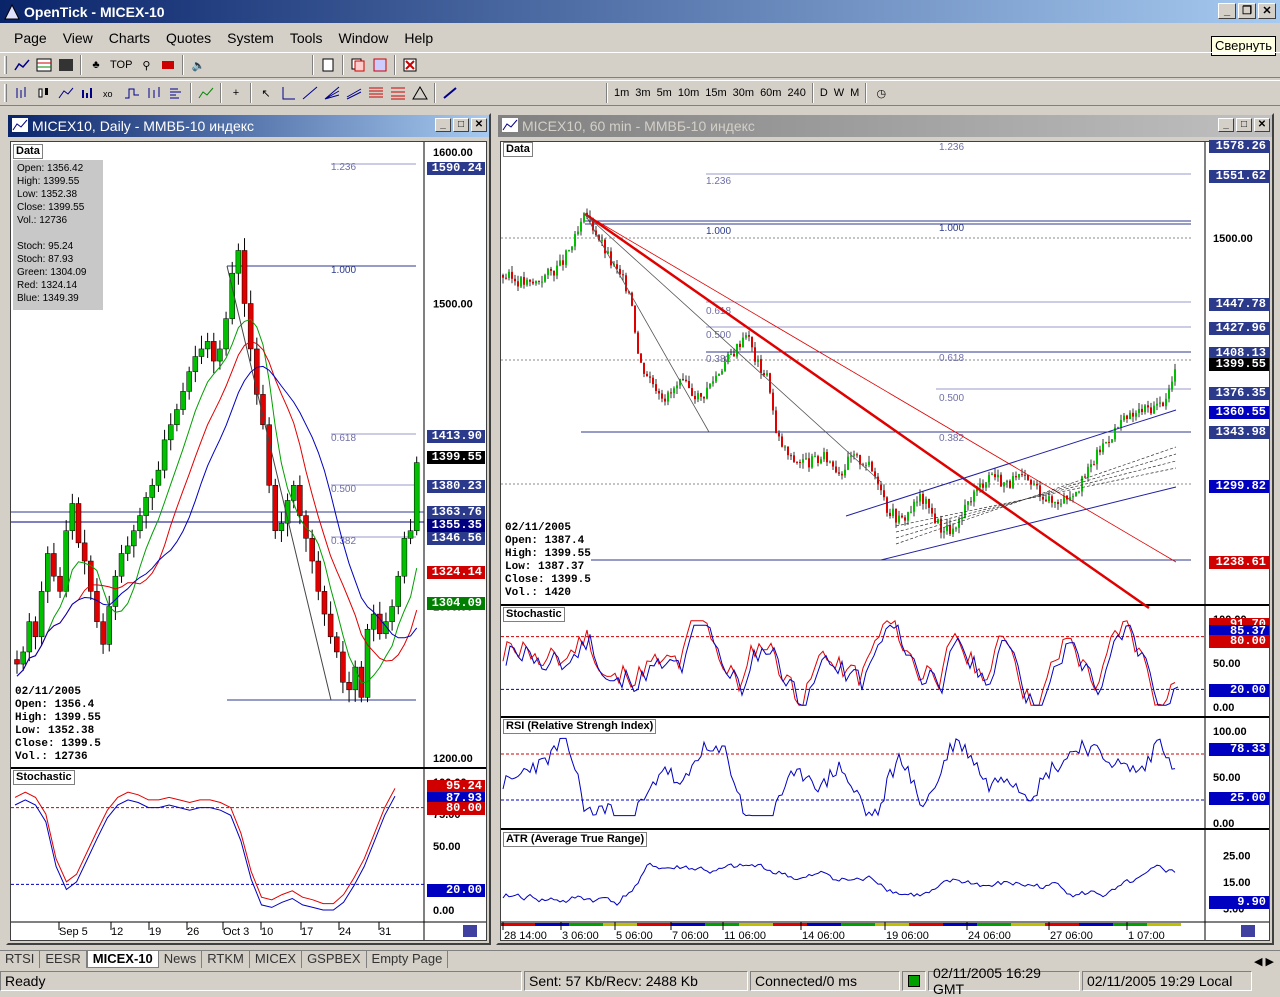 The width and height of the screenshot is (1280, 997). Describe the element at coordinates (380, 65) in the screenshot. I see `paste-icon` at that location.